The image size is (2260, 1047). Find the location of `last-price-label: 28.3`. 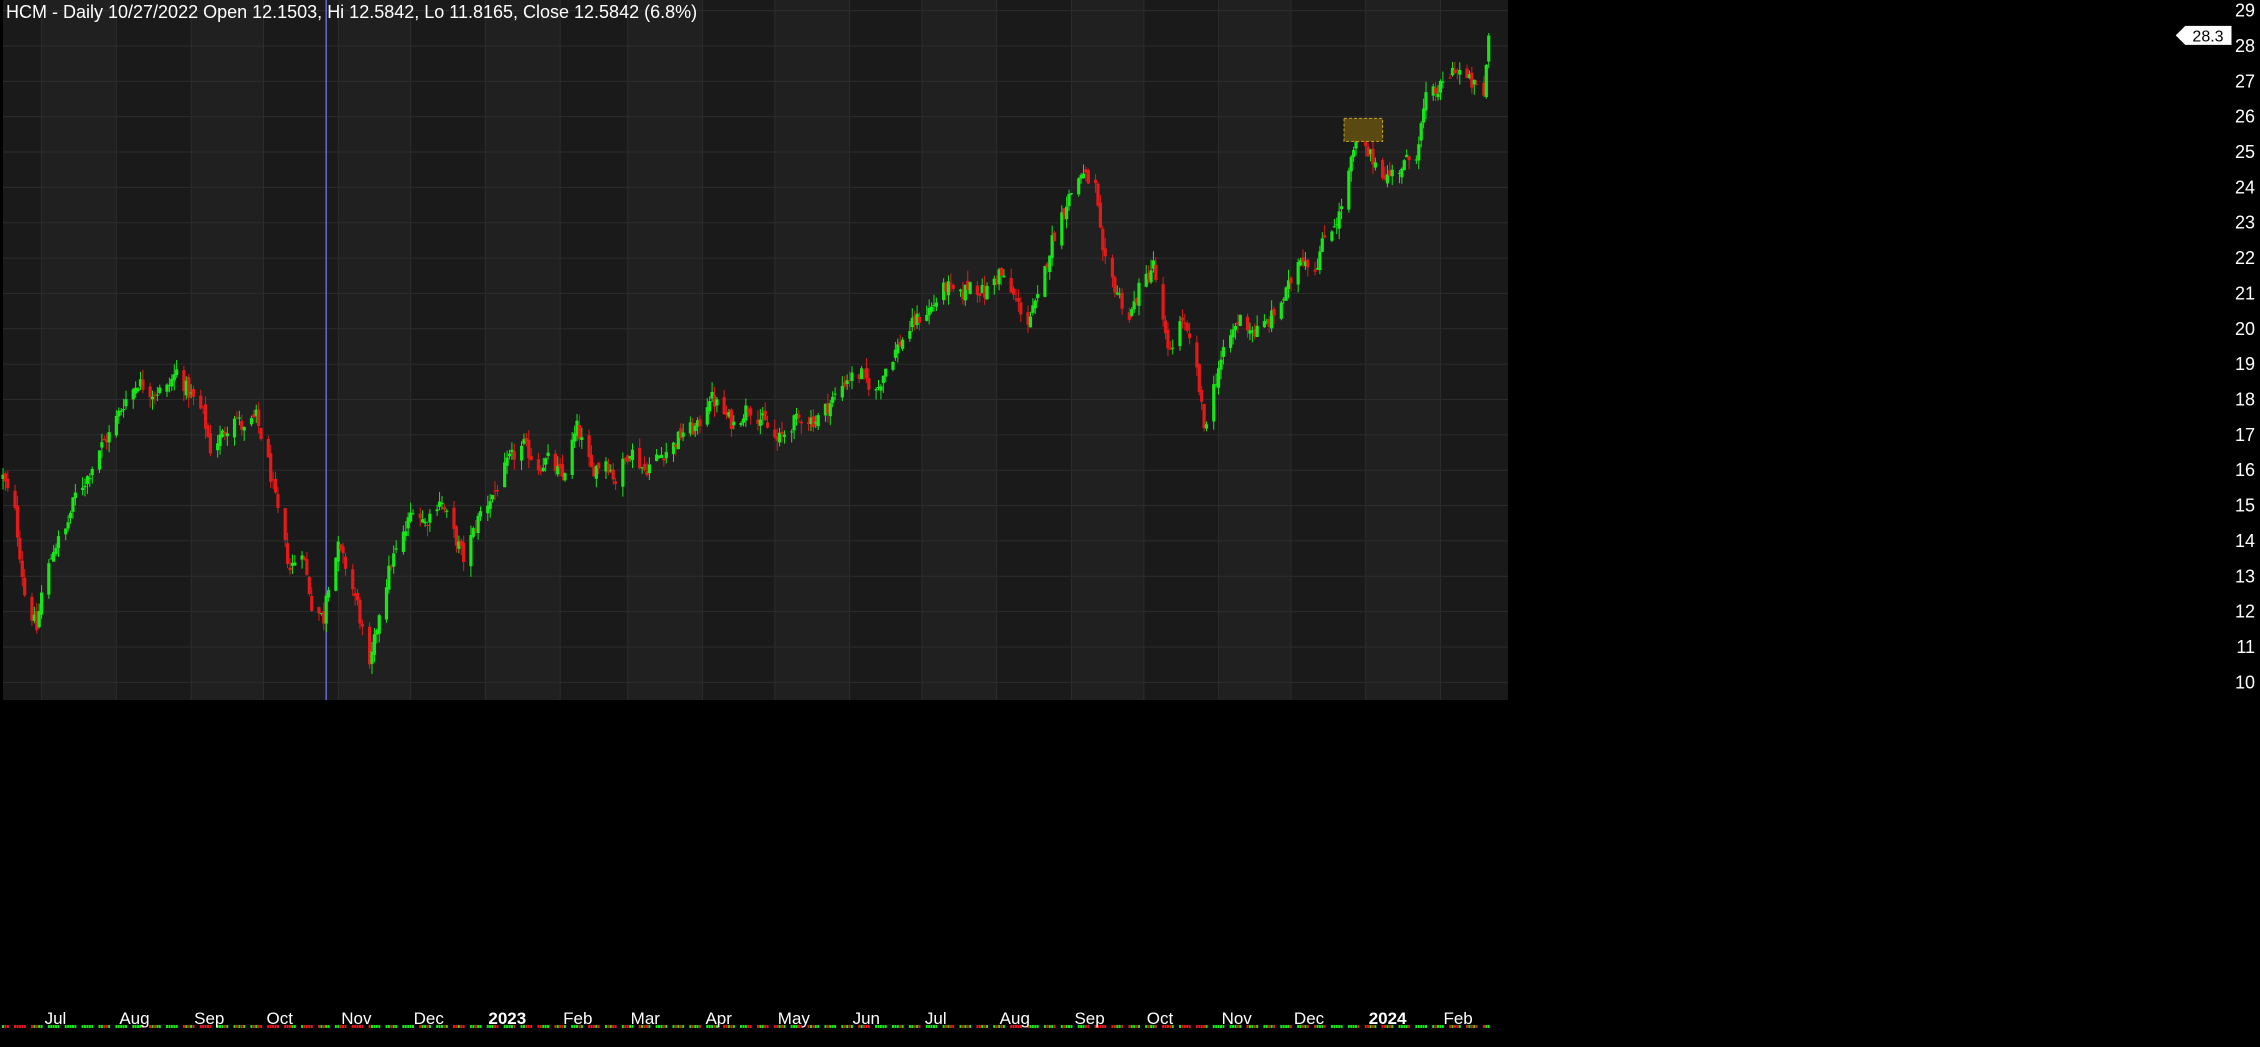

last-price-label: 28.3 is located at coordinates (2207, 36).